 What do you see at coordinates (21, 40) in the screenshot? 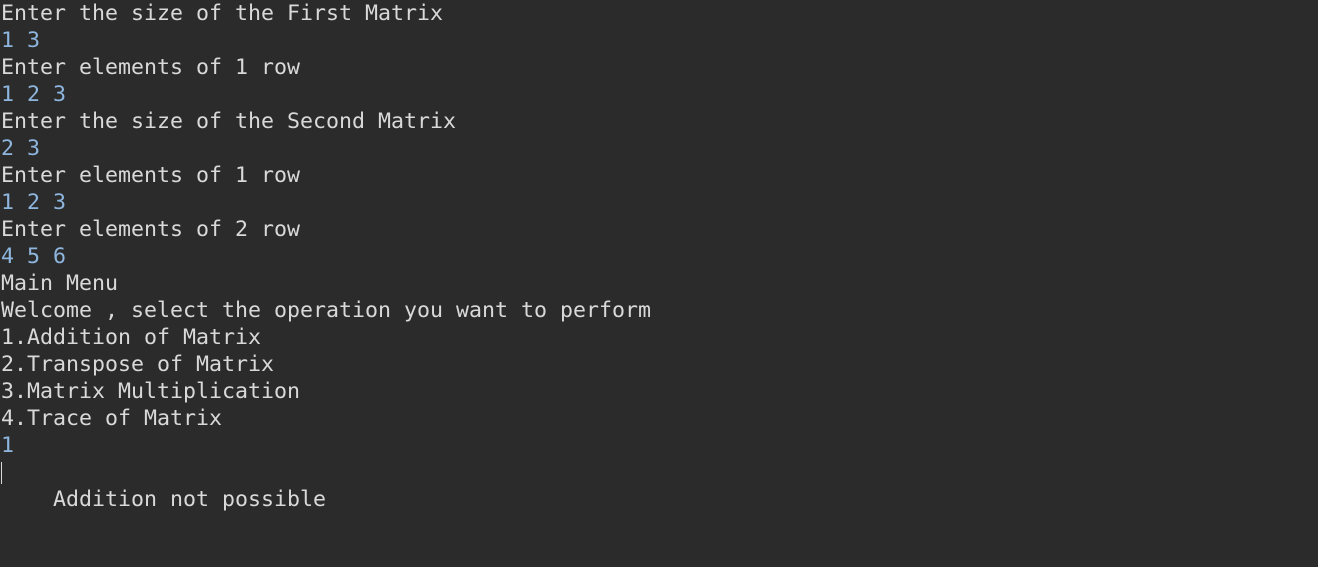
I see `console-input-line: 1 3` at bounding box center [21, 40].